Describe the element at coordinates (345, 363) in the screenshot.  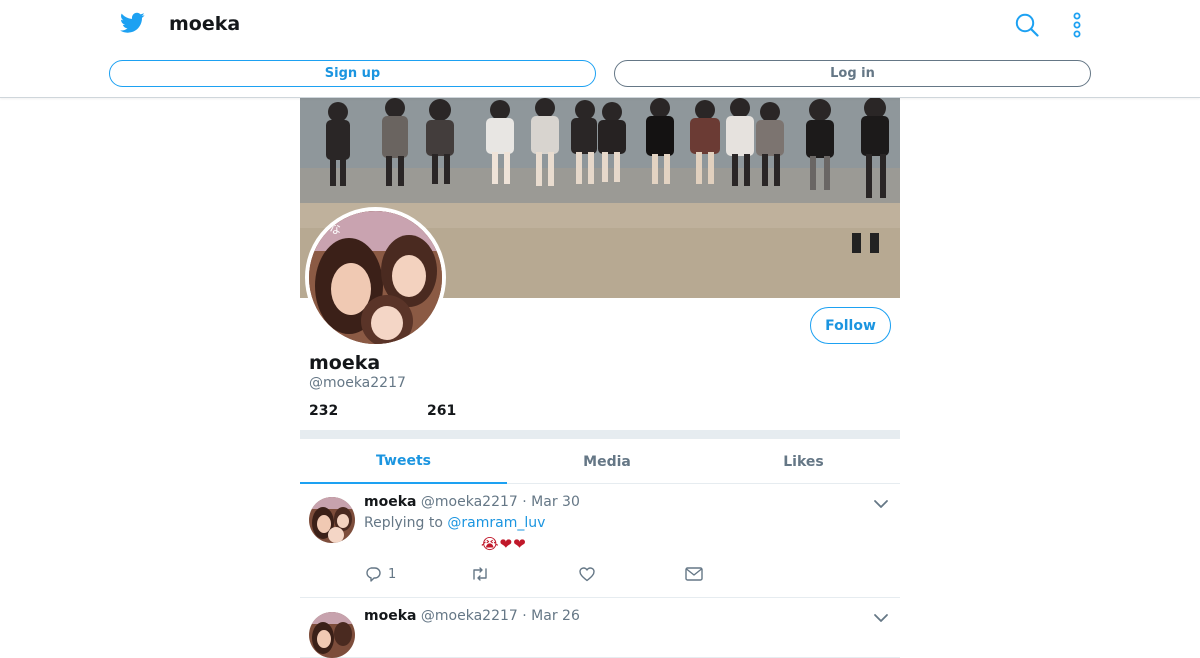
I see `profile-name: moeka` at that location.